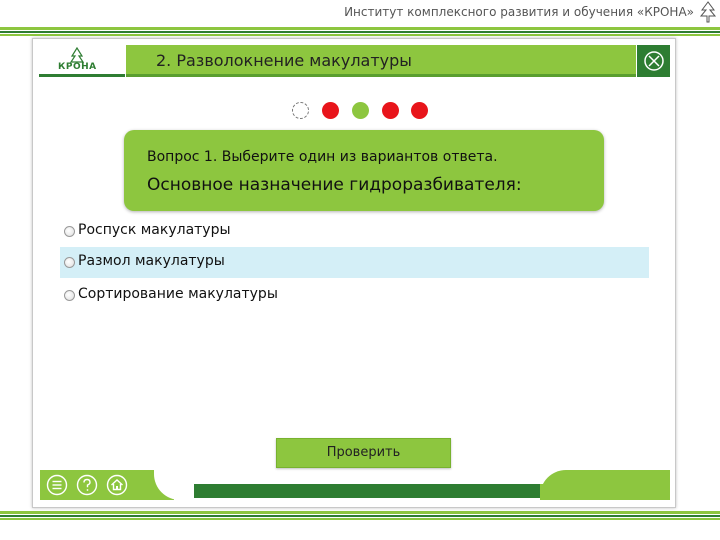  I want to click on close-button, so click(653, 61).